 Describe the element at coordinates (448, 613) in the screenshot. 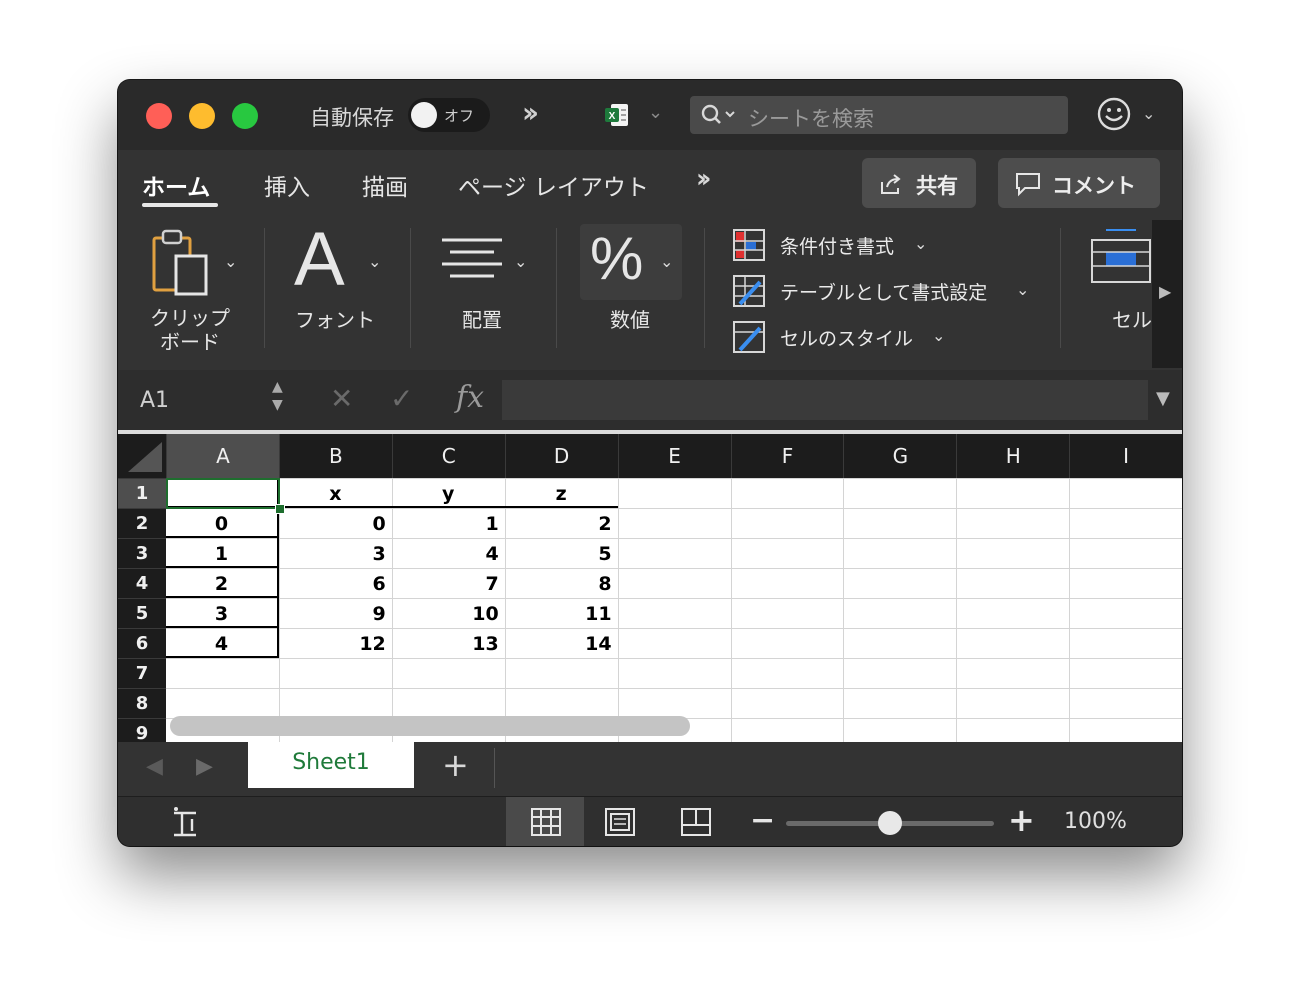

I see `cell-c5: 10` at that location.